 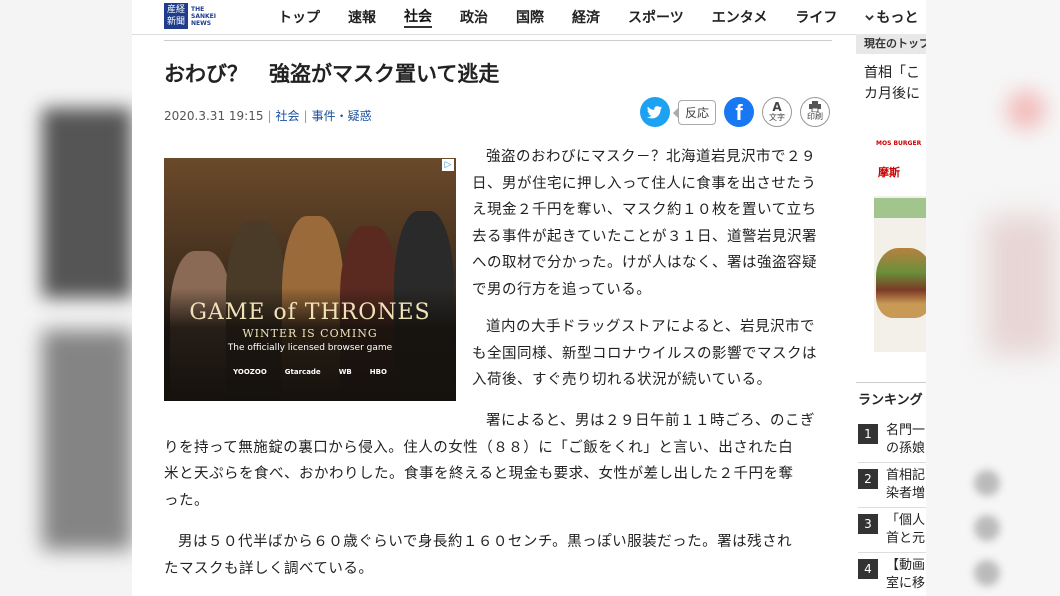 I want to click on print-button: 印刷, so click(x=815, y=112).